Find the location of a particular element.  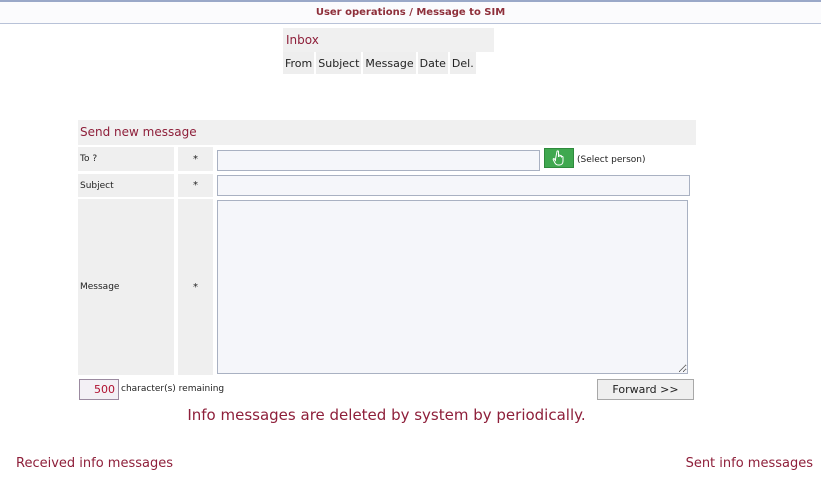

header-bar: User operations / Message to SIM is located at coordinates (410, 12).